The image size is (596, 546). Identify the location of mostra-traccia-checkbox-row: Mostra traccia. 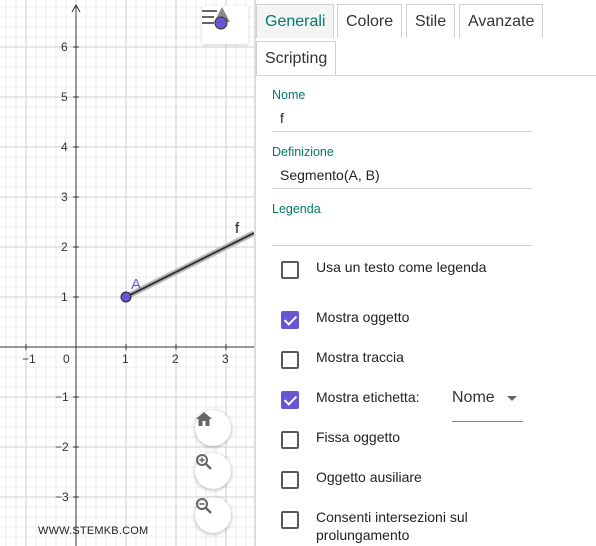
(342, 360).